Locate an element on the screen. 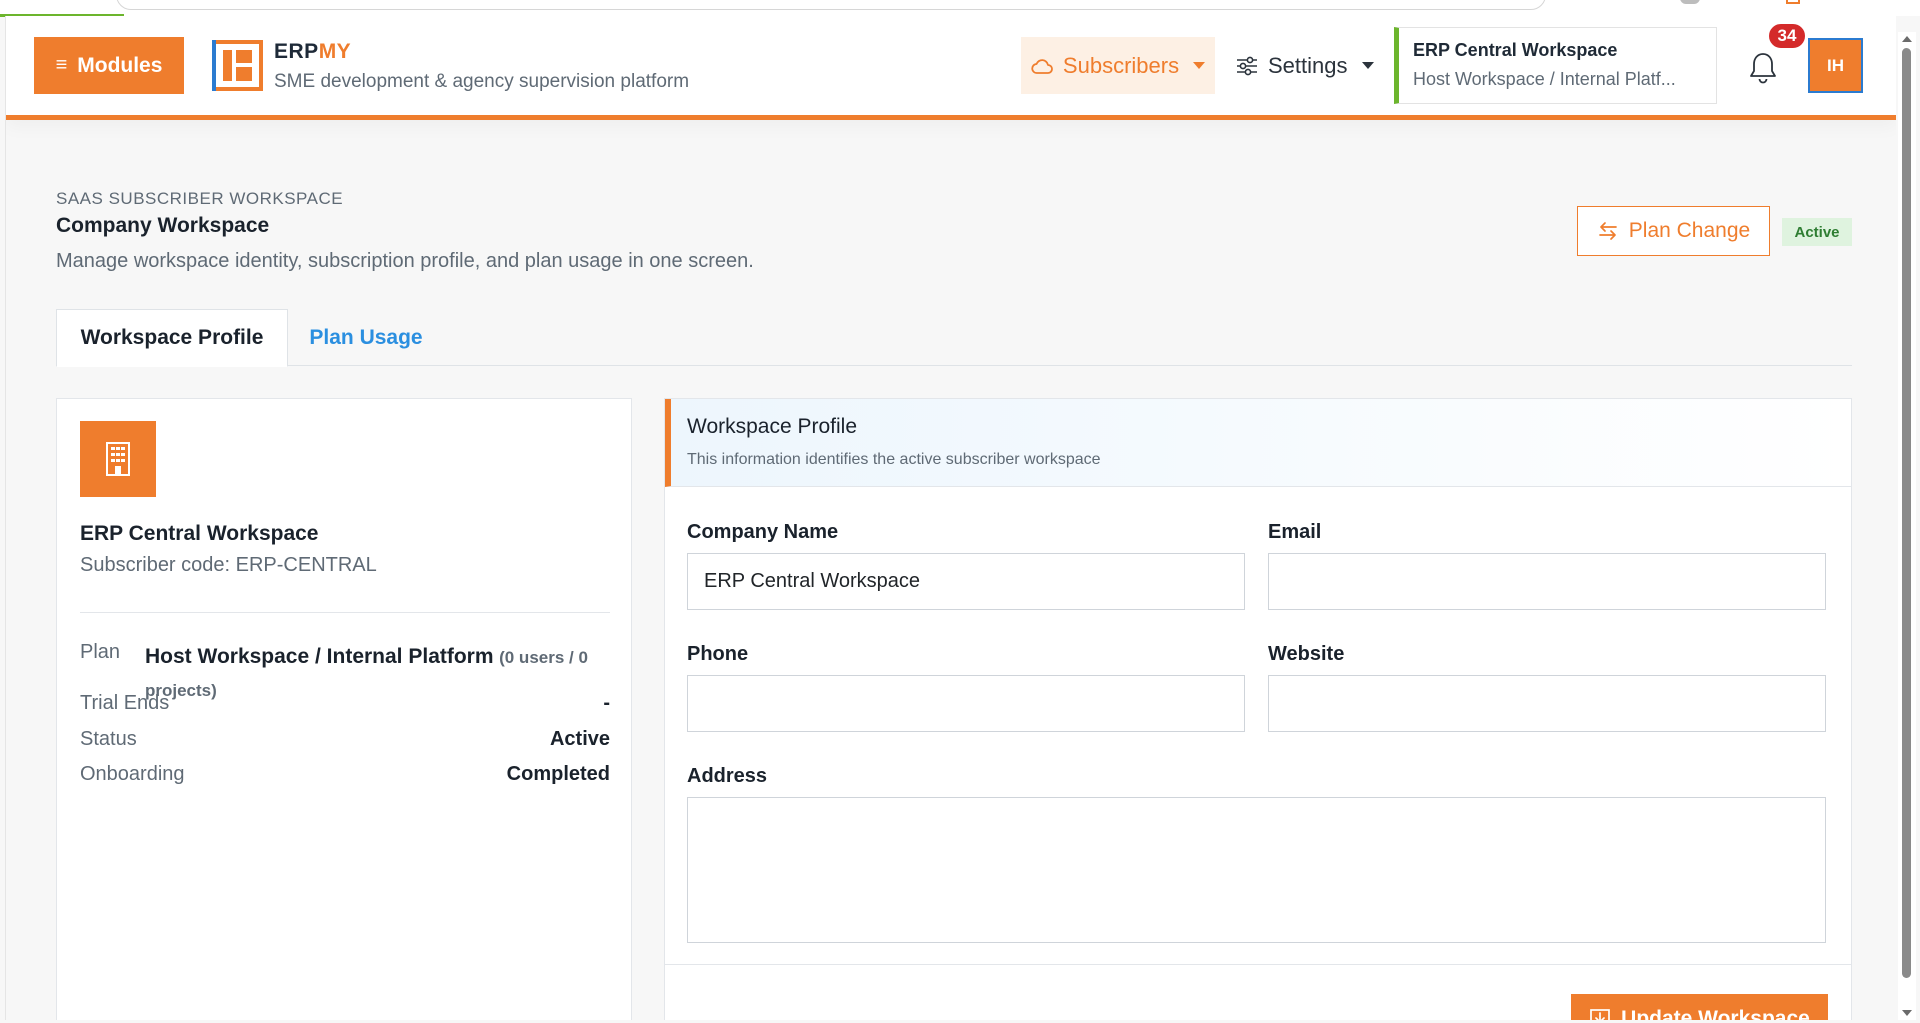 This screenshot has width=1920, height=1023. scroll-down-icon is located at coordinates (1907, 1013).